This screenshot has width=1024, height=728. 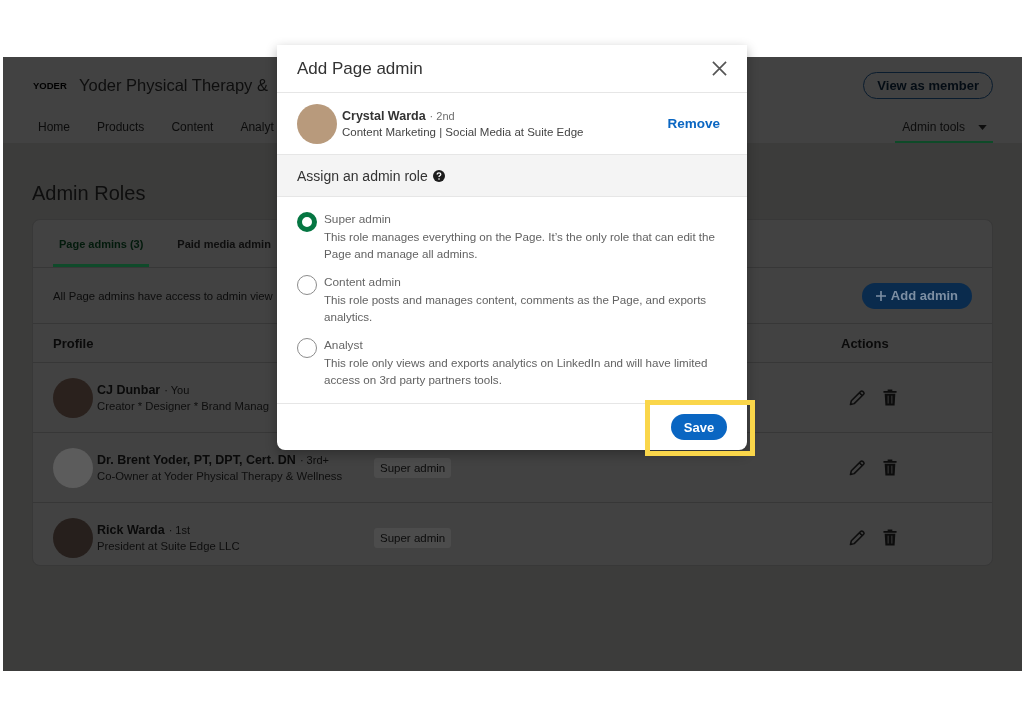 I want to click on person-name: Dr. Brent Yoder, PT, DPT, Cert. DN, so click(x=196, y=460).